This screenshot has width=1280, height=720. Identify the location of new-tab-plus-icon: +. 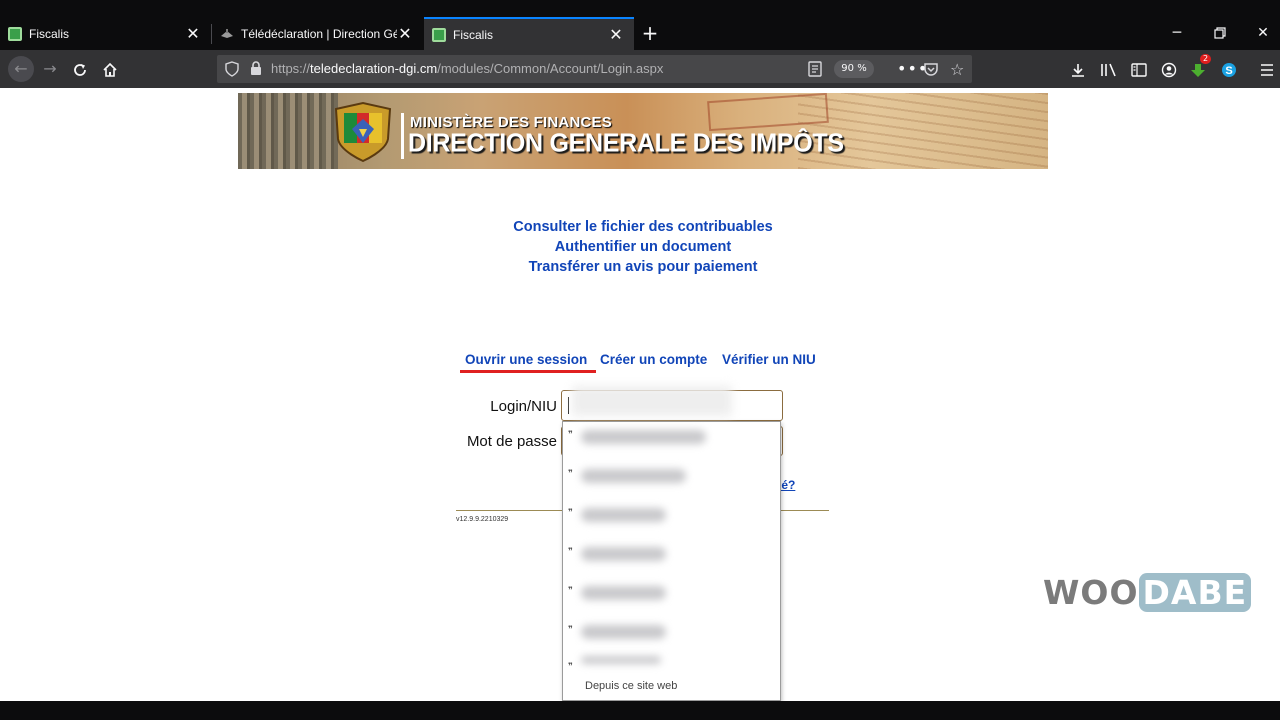
(650, 33).